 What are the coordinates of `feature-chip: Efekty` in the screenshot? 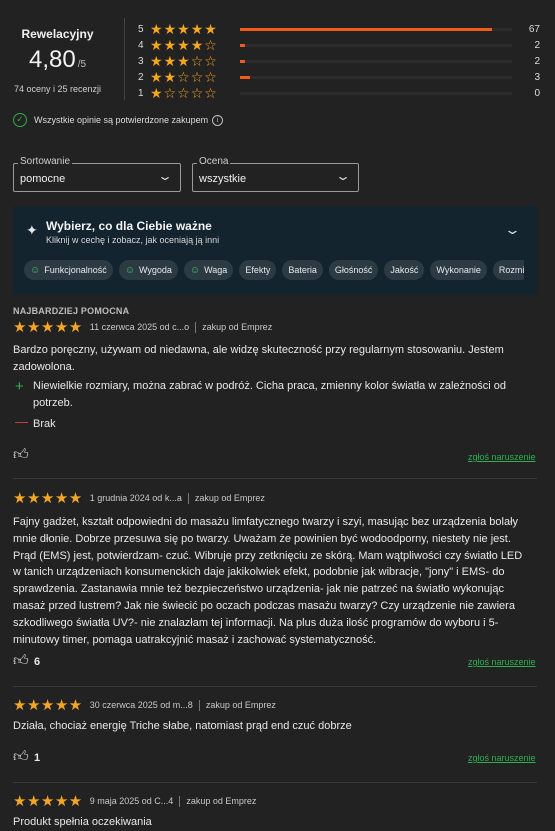 It's located at (258, 270).